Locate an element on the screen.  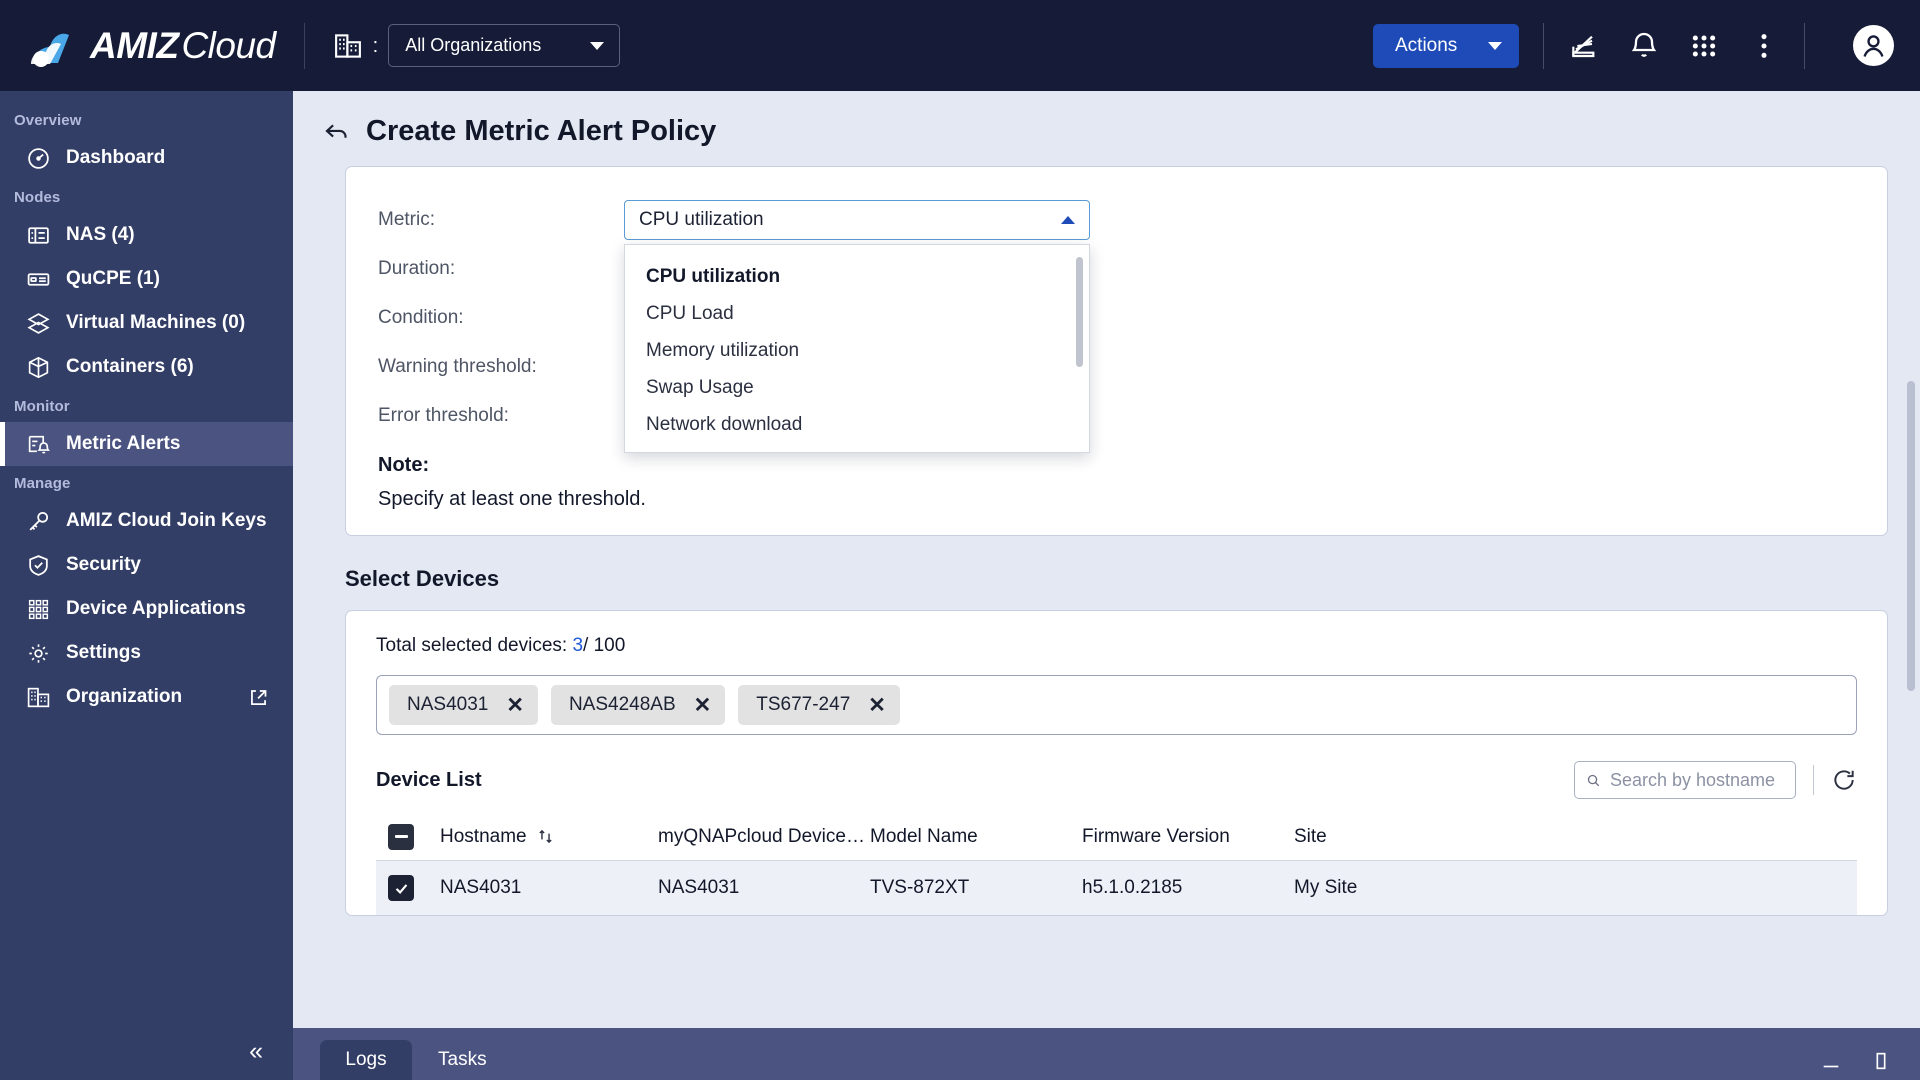
sidebar-item-label: Metric Alerts is located at coordinates (123, 443).